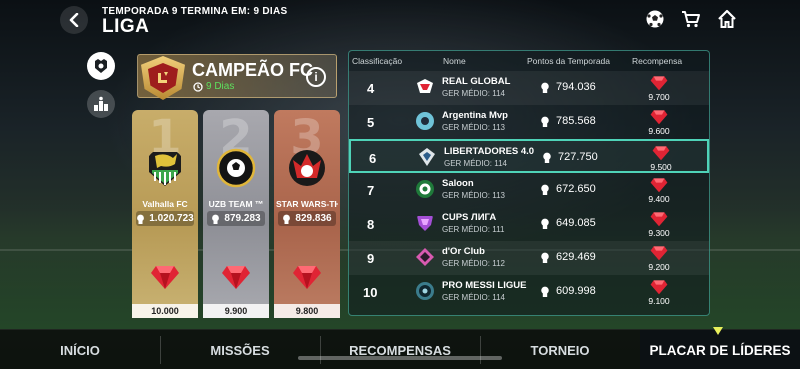 The width and height of the screenshot is (800, 369). I want to click on nav-placar-de-lideres: PLACAR DE LÍDERES, so click(720, 349).